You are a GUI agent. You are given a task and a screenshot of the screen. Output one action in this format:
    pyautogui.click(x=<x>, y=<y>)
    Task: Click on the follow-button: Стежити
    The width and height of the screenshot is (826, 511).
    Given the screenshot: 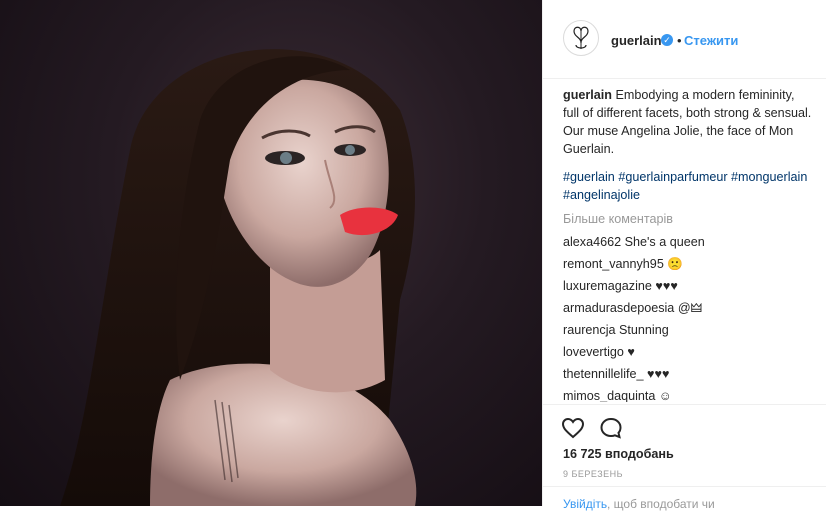 What is the action you would take?
    pyautogui.click(x=711, y=40)
    